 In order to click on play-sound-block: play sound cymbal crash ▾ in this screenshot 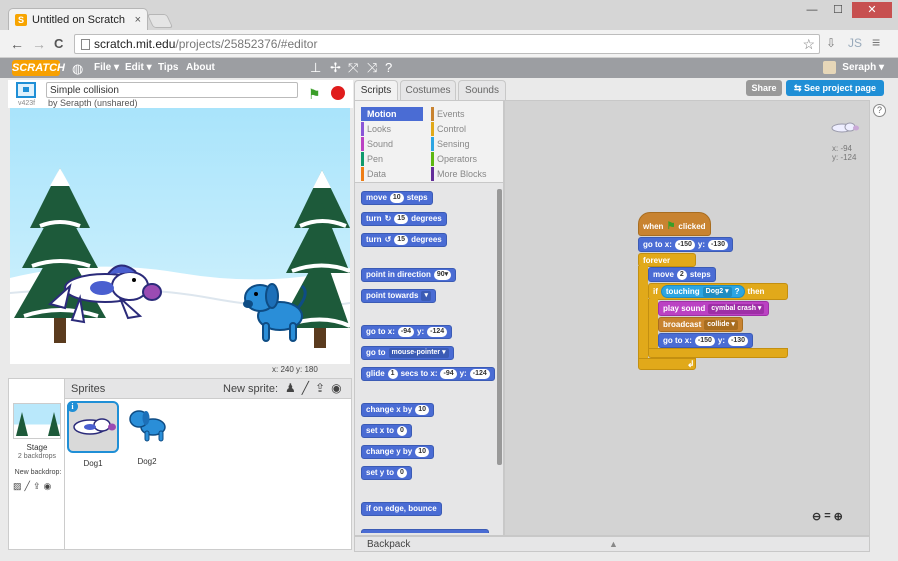, I will do `click(714, 308)`.